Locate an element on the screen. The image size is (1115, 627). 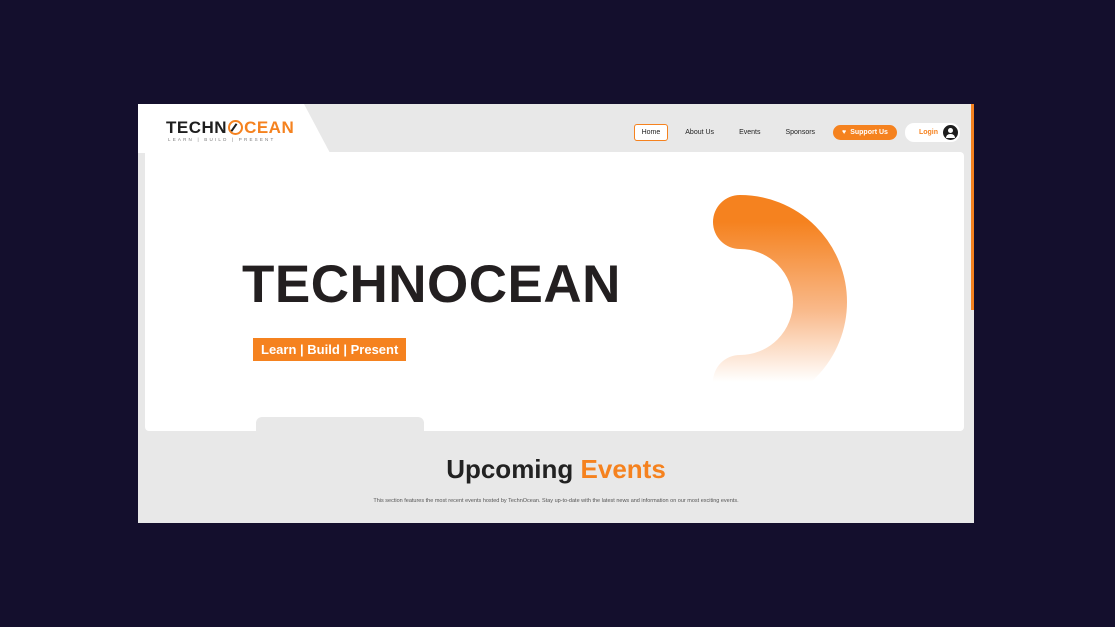
section-title-part2: Events is located at coordinates (623, 469).